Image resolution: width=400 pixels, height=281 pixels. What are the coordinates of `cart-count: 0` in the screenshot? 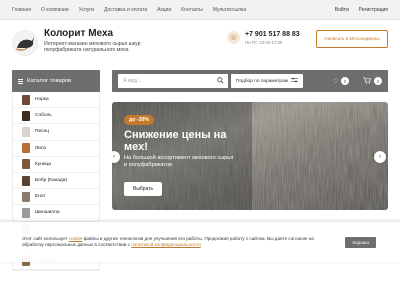 It's located at (378, 81).